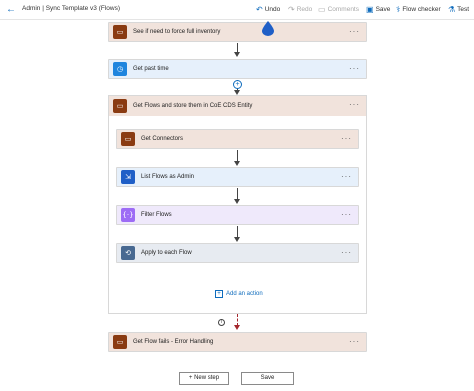 The width and height of the screenshot is (474, 391). Describe the element at coordinates (237, 177) in the screenshot. I see `step-list-flows: ⇲ List Flows as Admin ···` at that location.